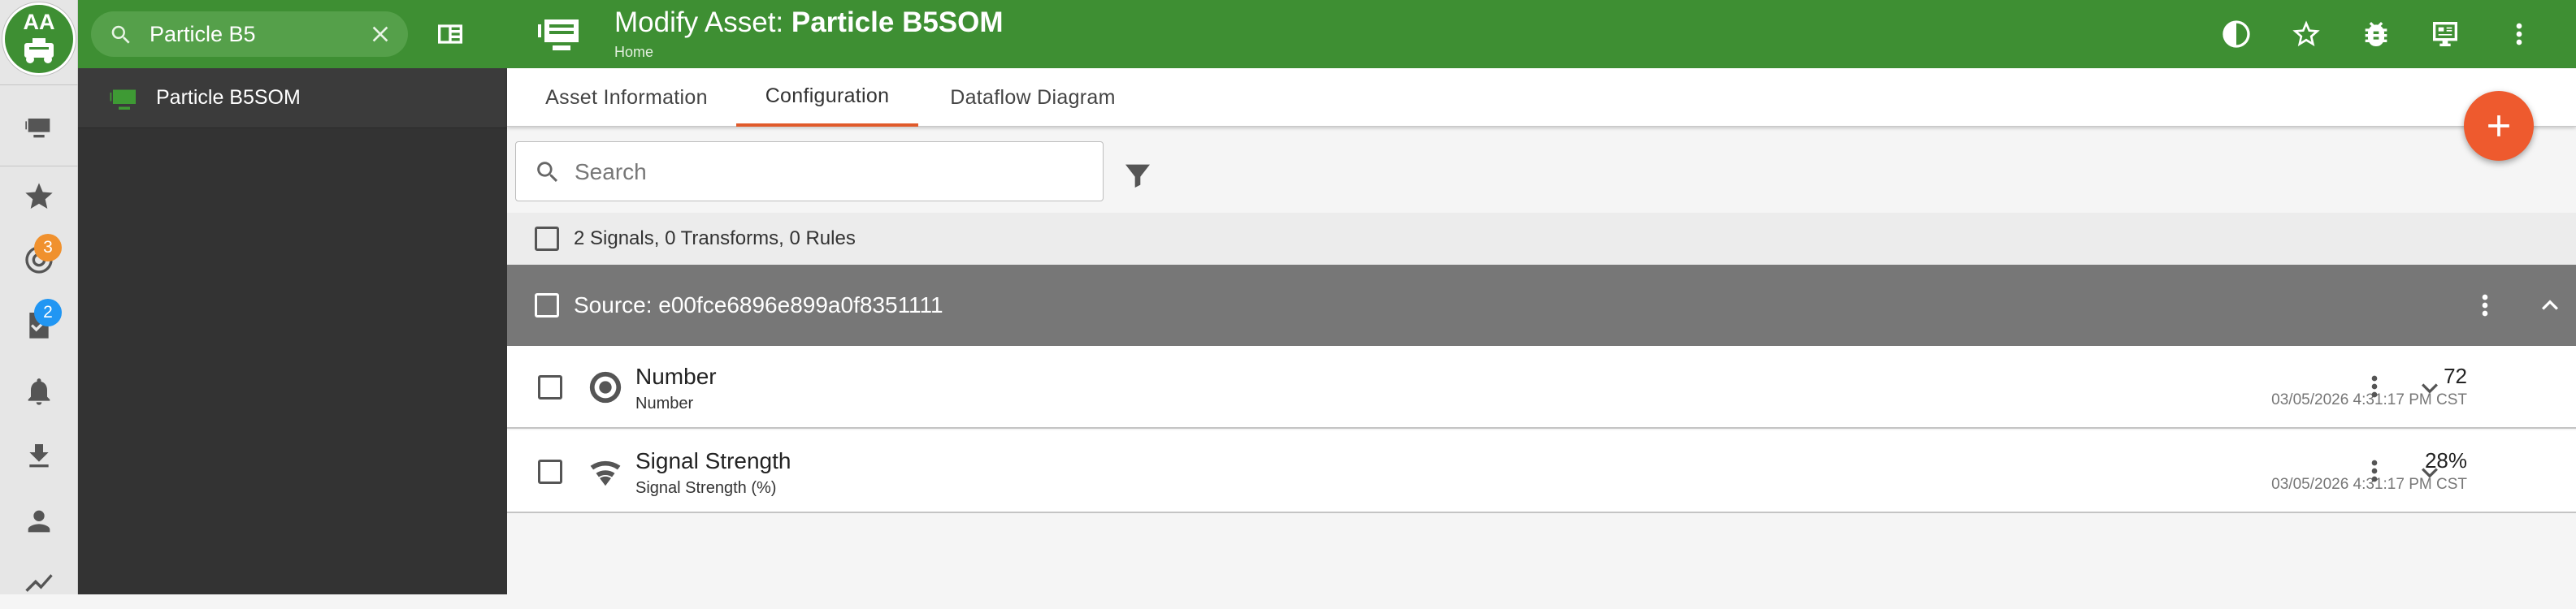  I want to click on signal-name: Signal Strength, so click(713, 461).